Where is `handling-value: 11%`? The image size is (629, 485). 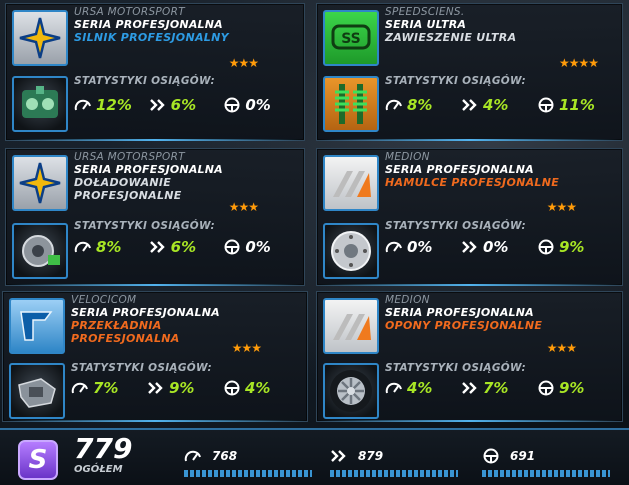 handling-value: 11% is located at coordinates (577, 105).